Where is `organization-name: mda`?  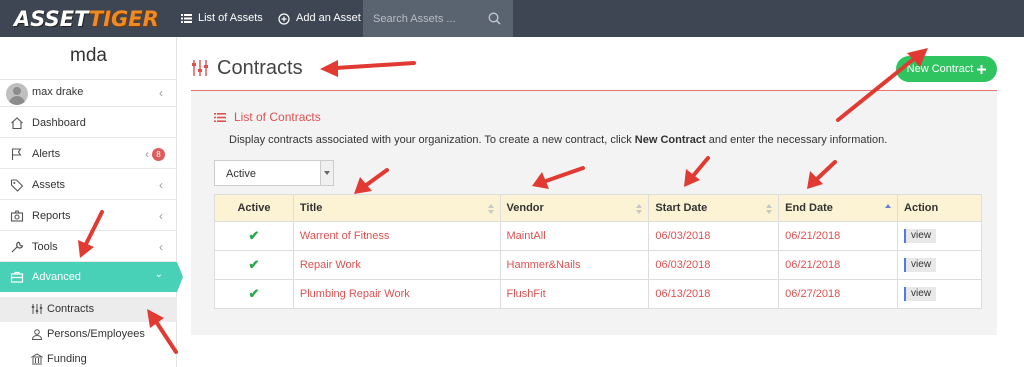
organization-name: mda is located at coordinates (88, 55).